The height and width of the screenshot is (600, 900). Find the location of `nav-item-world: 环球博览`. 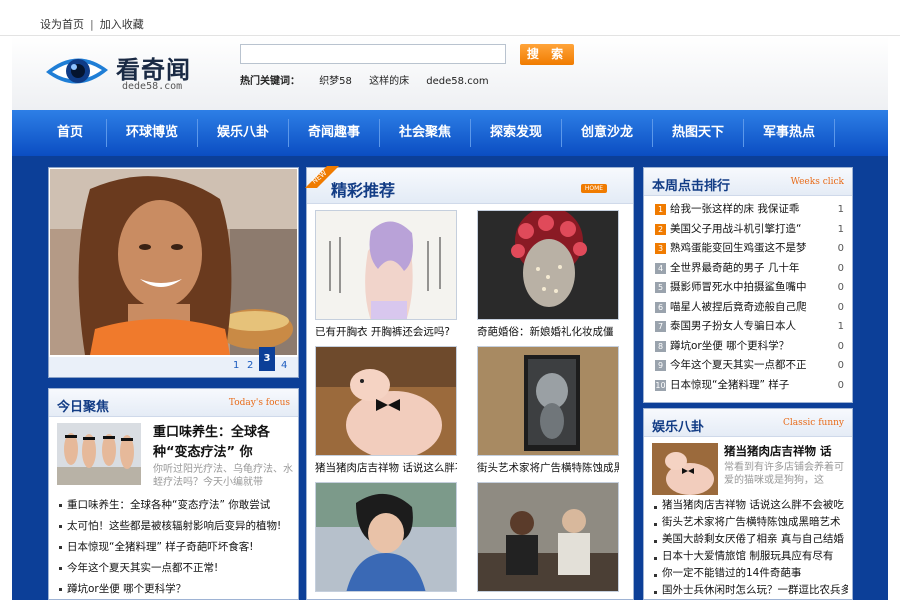

nav-item-world: 环球博览 is located at coordinates (152, 133).